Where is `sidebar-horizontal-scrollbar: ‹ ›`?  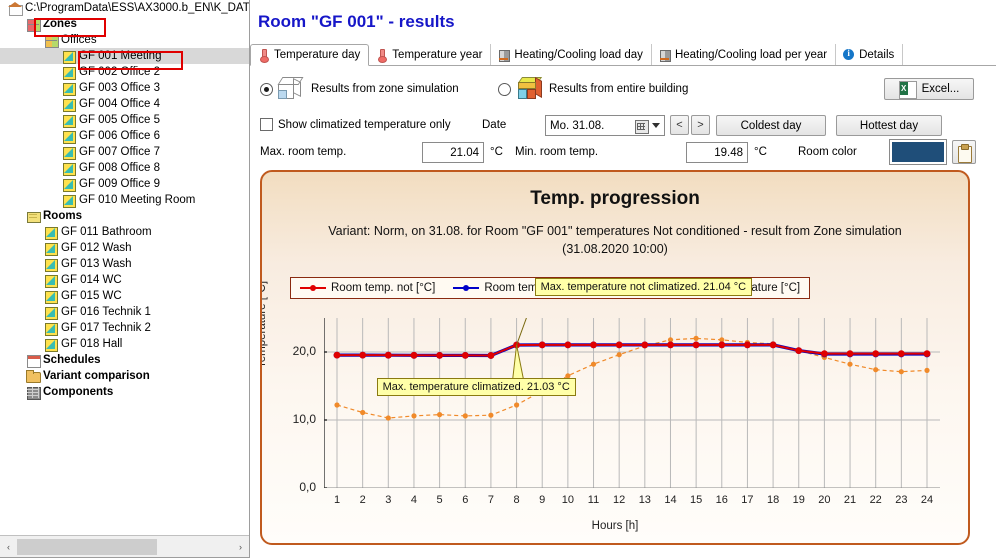 sidebar-horizontal-scrollbar: ‹ › is located at coordinates (124, 546).